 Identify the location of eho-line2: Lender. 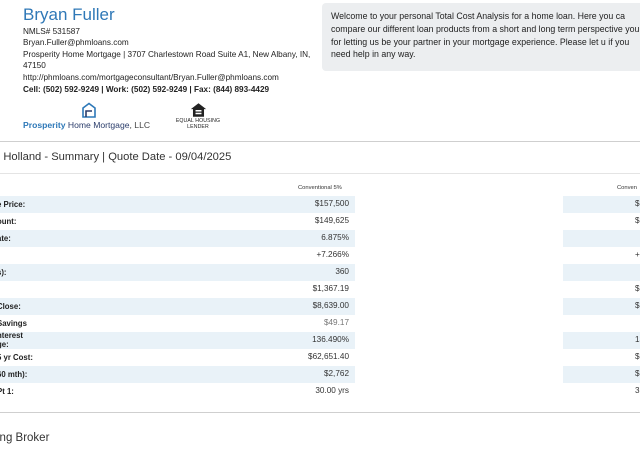
(198, 127).